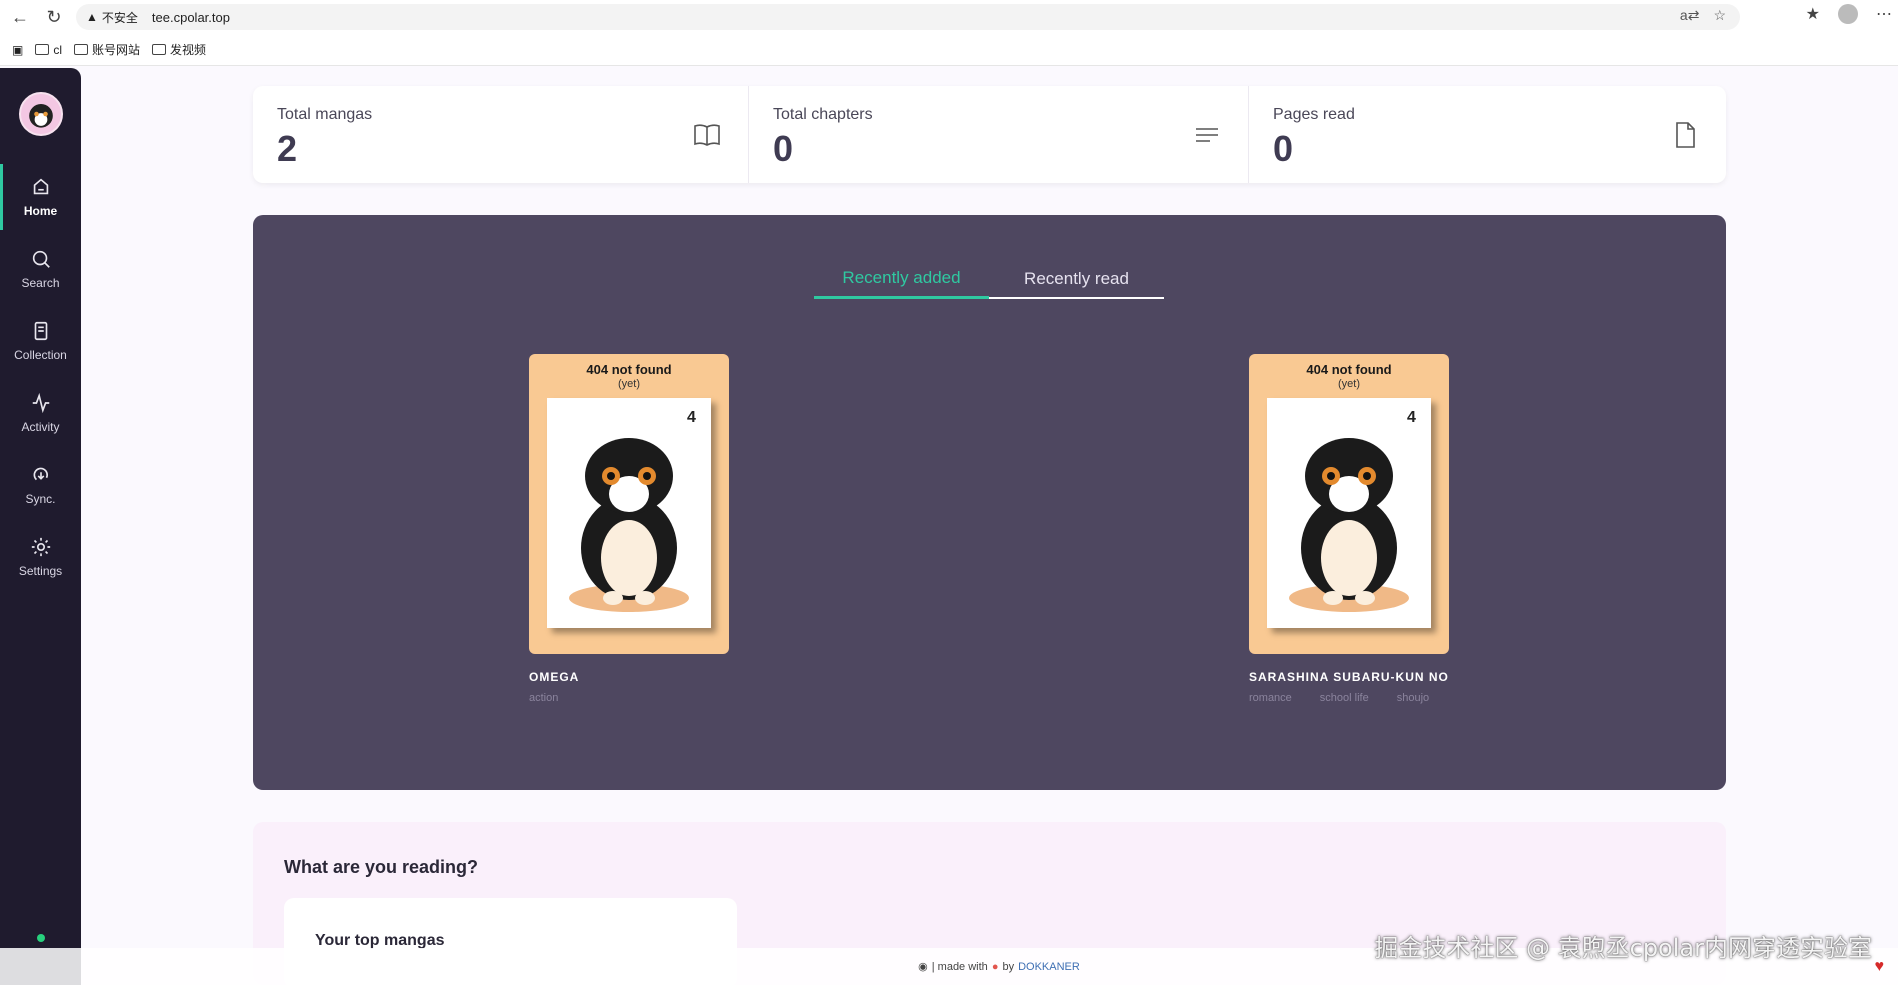  What do you see at coordinates (1813, 14) in the screenshot?
I see `favorites-icon: ★` at bounding box center [1813, 14].